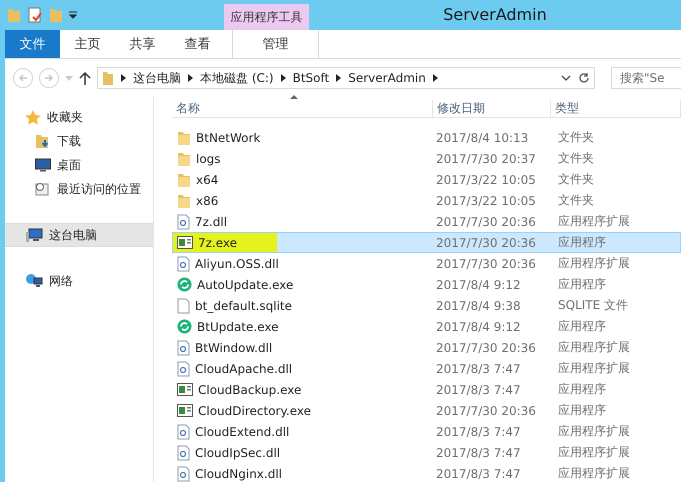  What do you see at coordinates (426, 158) in the screenshot?
I see `file-row: logs 2017/7/30 20:37 文件夹` at bounding box center [426, 158].